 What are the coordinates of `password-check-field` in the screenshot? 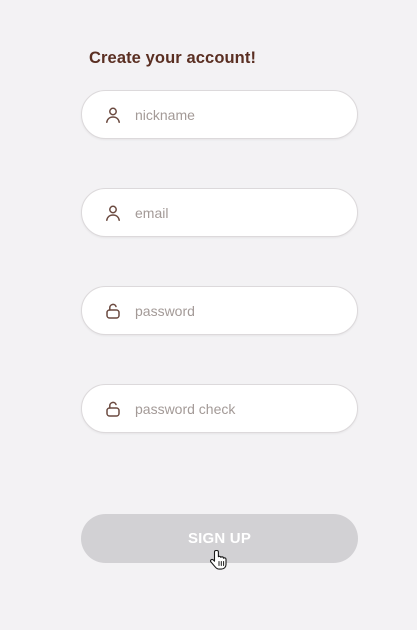 It's located at (219, 408).